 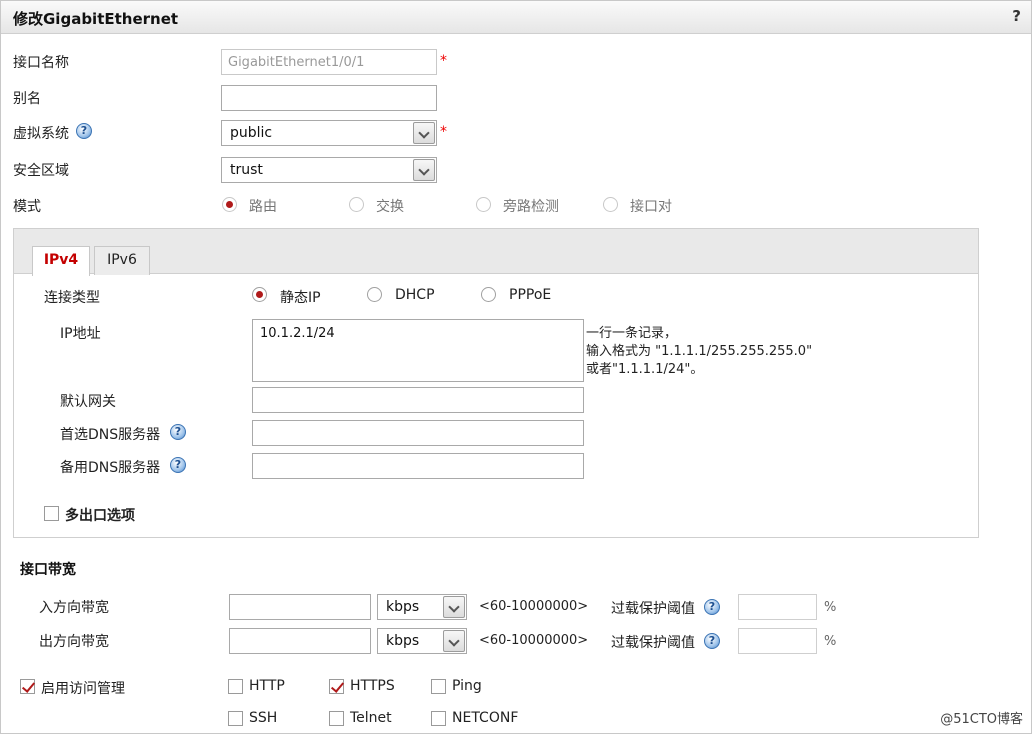 What do you see at coordinates (300, 641) in the screenshot?
I see `outbound-bandwidth-input` at bounding box center [300, 641].